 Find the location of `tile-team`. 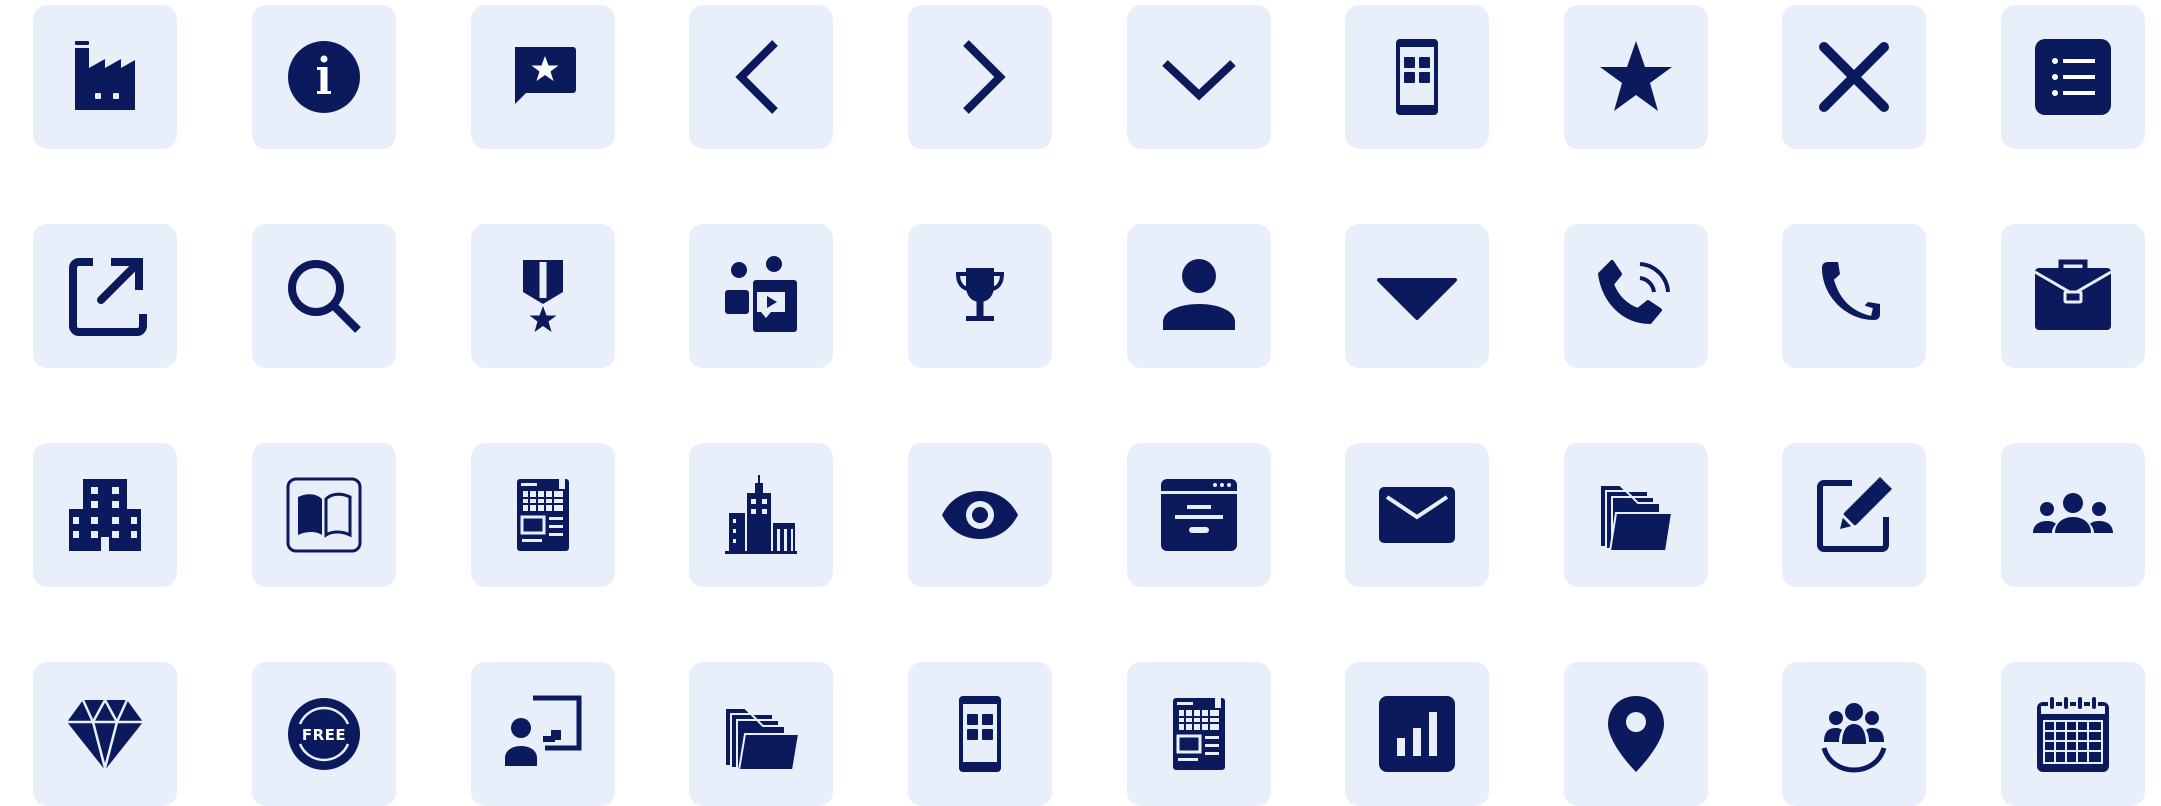

tile-team is located at coordinates (2073, 515).